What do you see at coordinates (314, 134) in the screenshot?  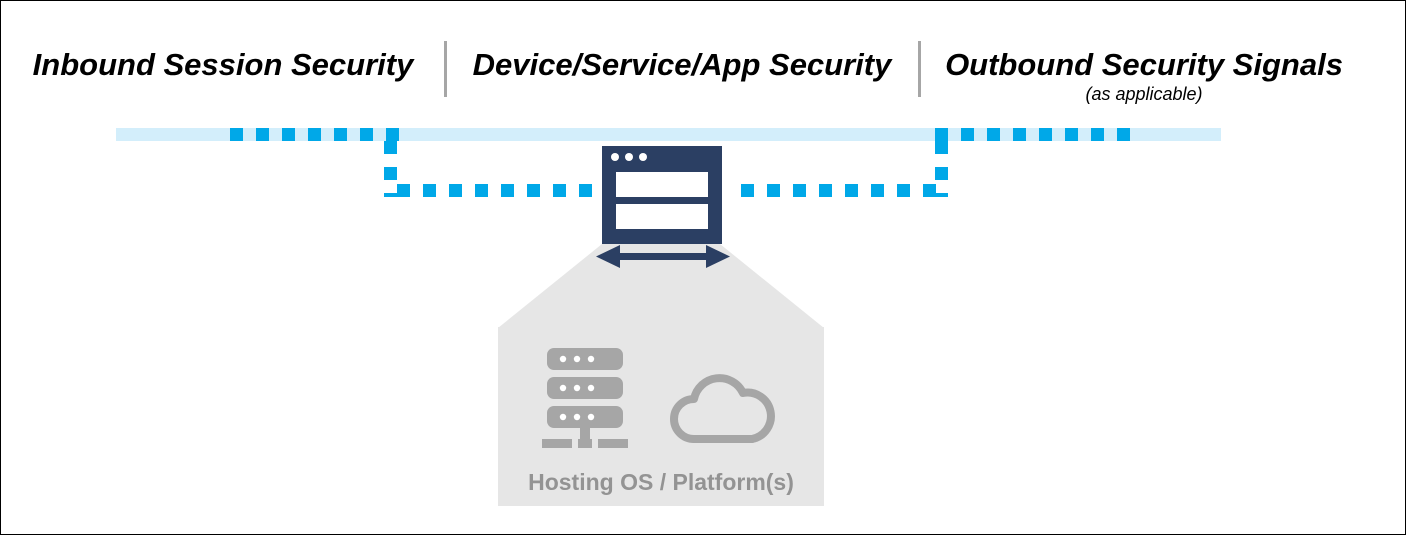 I see `dashed-path-inbound-top` at bounding box center [314, 134].